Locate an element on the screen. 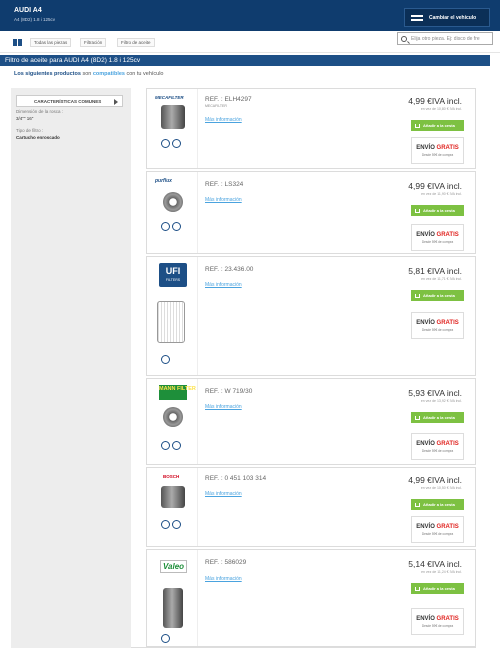 This screenshot has height=659, width=500. product-old-price: en vez de 10,50 € IVA incl. is located at coordinates (441, 488).